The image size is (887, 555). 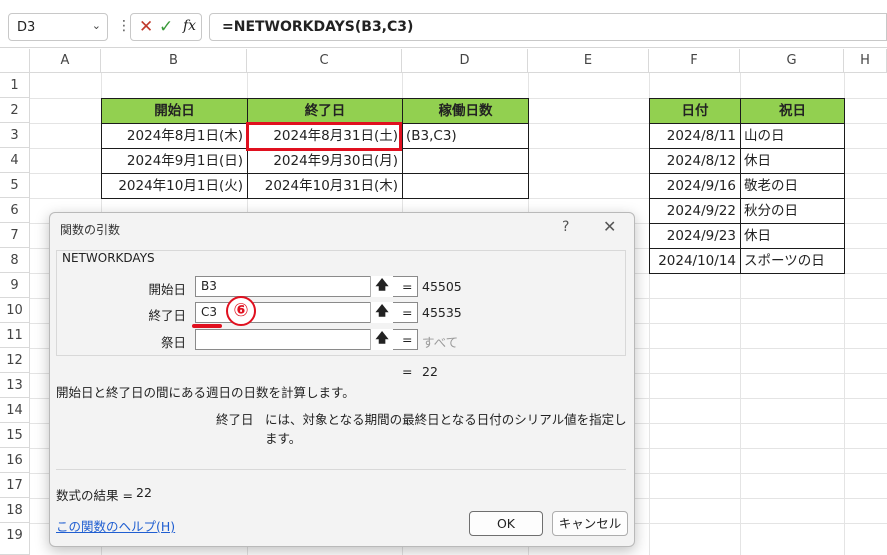 What do you see at coordinates (465, 61) in the screenshot?
I see `column-header-d: D` at bounding box center [465, 61].